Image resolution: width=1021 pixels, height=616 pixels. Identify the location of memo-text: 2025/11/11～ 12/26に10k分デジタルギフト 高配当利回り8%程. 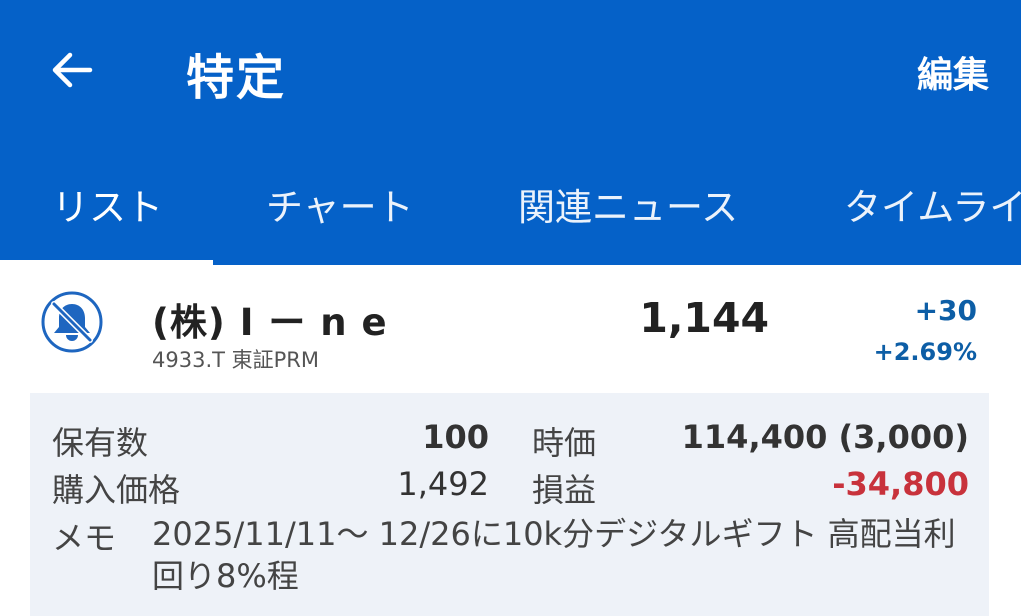
(554, 555).